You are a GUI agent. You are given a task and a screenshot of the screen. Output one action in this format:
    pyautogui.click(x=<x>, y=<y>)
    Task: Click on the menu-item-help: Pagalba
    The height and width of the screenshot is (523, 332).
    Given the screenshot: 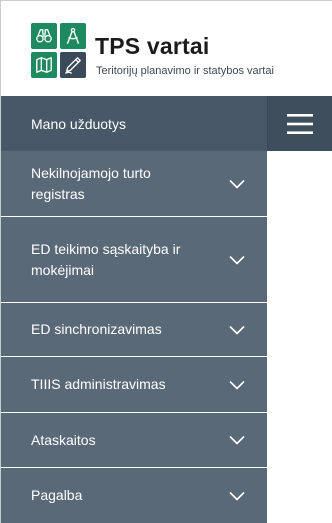 What is the action you would take?
    pyautogui.click(x=134, y=495)
    